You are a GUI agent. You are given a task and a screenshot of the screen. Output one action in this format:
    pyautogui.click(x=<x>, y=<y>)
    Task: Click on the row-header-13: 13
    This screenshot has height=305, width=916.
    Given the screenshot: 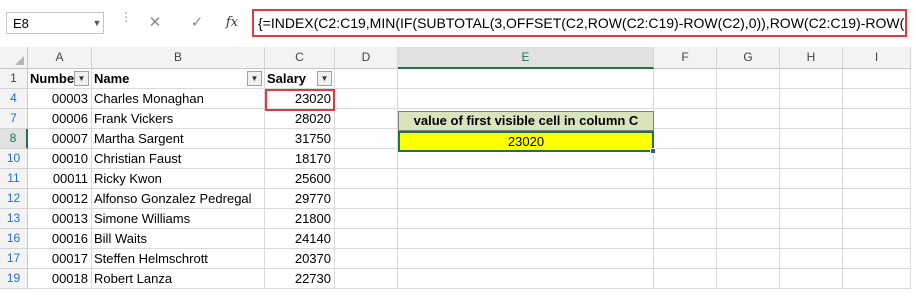 What is the action you would take?
    pyautogui.click(x=14, y=219)
    